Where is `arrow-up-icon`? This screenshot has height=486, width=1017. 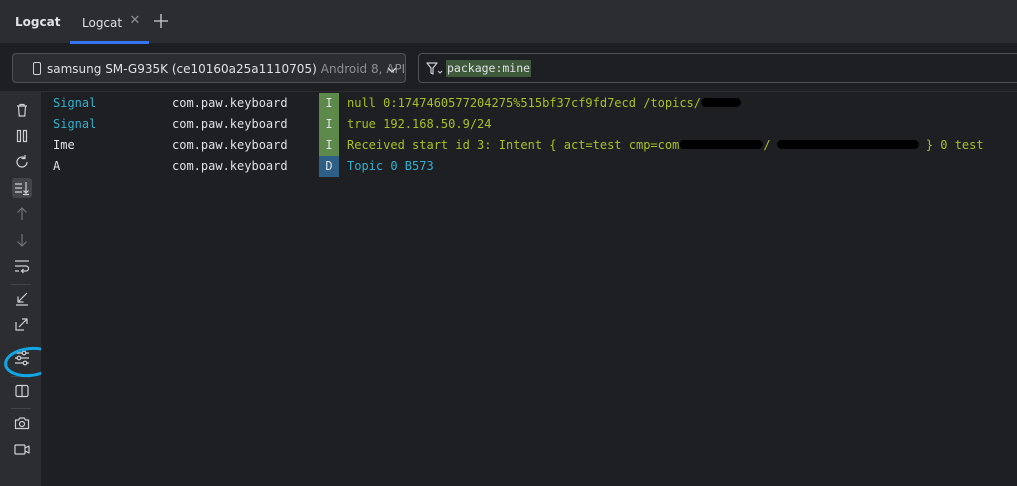 arrow-up-icon is located at coordinates (22, 214).